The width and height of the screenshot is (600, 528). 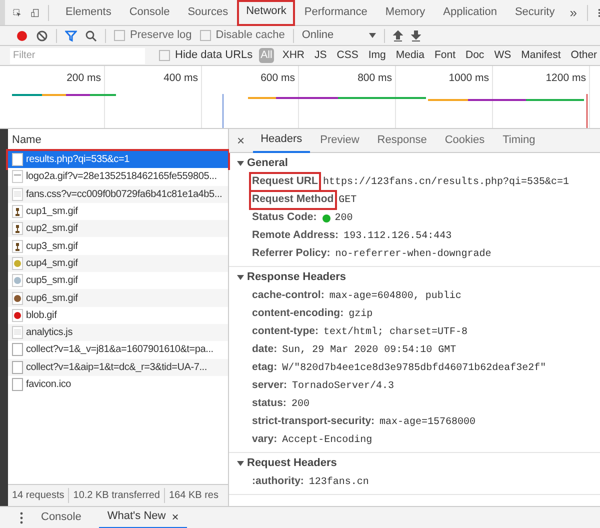 I want to click on header-value: no-referrer-when-downgrade, so click(x=413, y=255).